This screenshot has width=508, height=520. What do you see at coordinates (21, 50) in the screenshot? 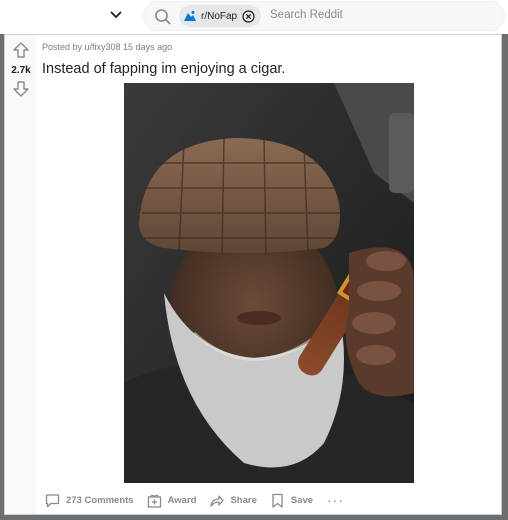
I see `upvote-icon` at bounding box center [21, 50].